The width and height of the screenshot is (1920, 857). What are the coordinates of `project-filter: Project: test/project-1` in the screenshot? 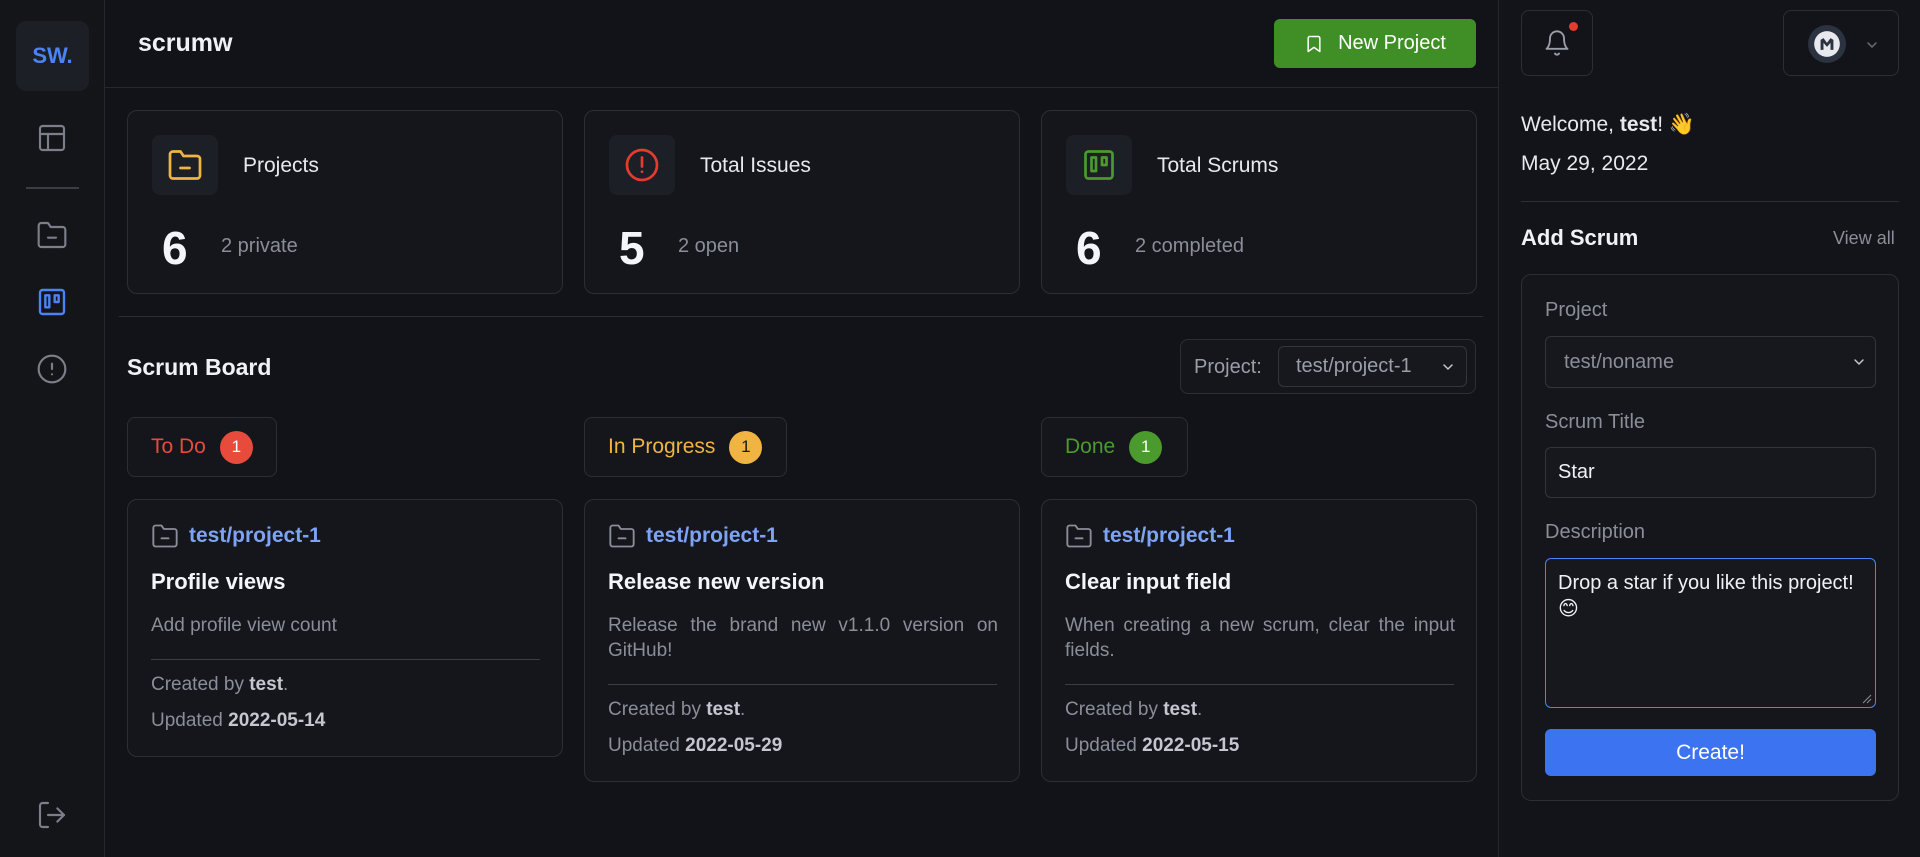 It's located at (1328, 366).